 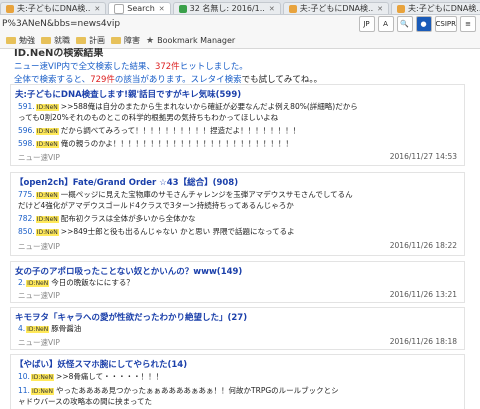 I want to click on thread-date: 2016/11/26 13:21, so click(x=423, y=294).